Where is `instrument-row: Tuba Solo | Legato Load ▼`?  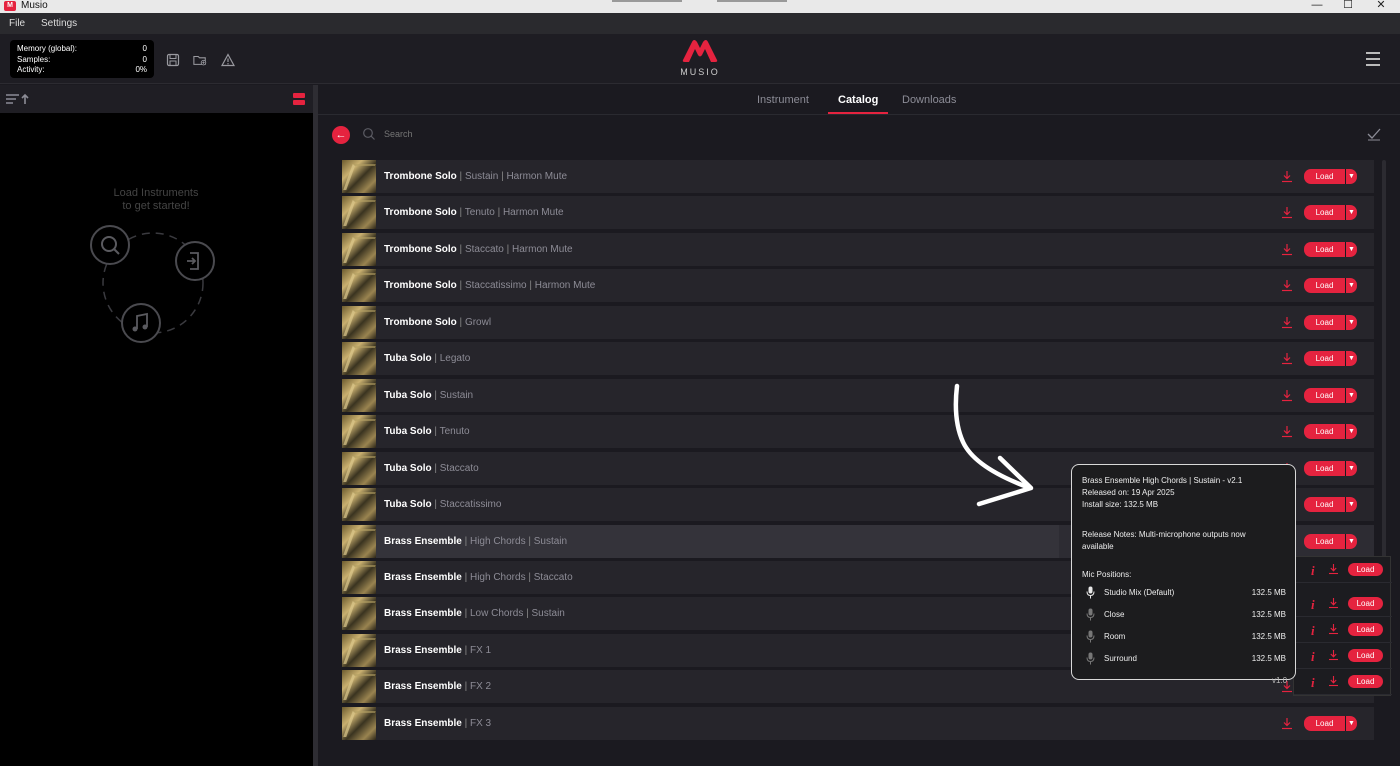
instrument-row: Tuba Solo | Legato Load ▼ is located at coordinates (858, 359).